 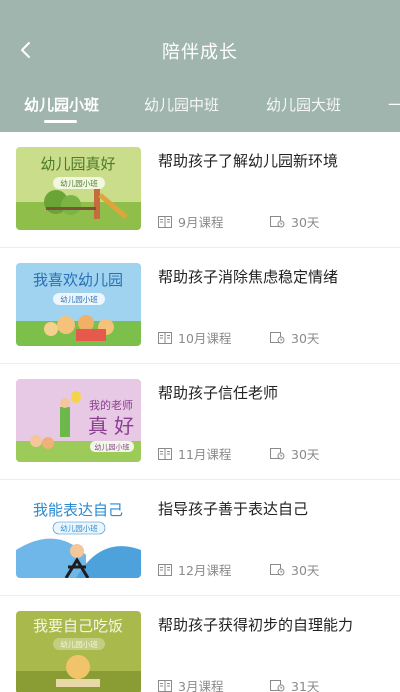 What do you see at coordinates (305, 685) in the screenshot?
I see `course-duration-label: 31天` at bounding box center [305, 685].